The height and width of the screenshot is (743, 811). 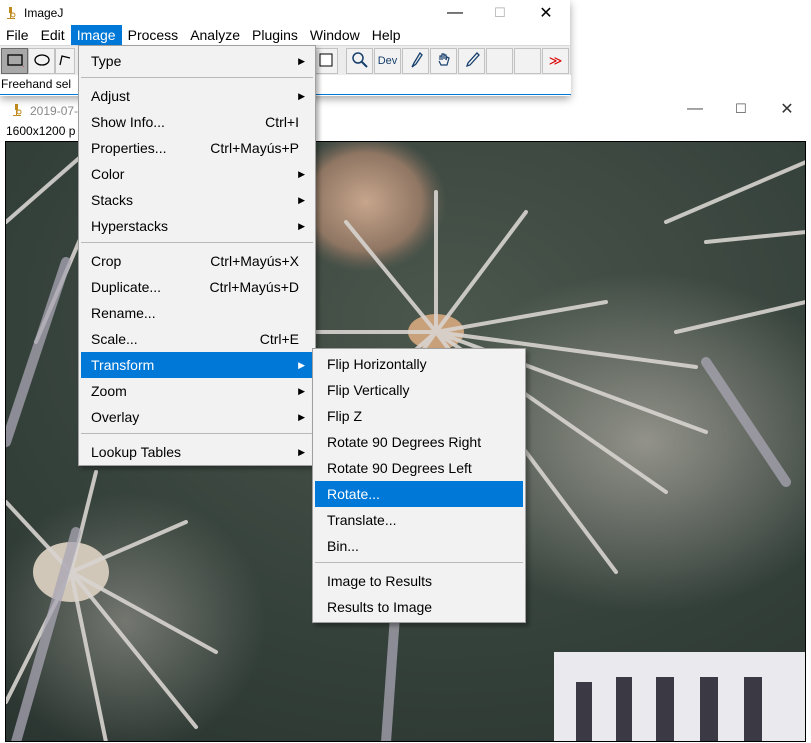 What do you see at coordinates (197, 339) in the screenshot?
I see `menu-item-scale: Scale... Ctrl+E` at bounding box center [197, 339].